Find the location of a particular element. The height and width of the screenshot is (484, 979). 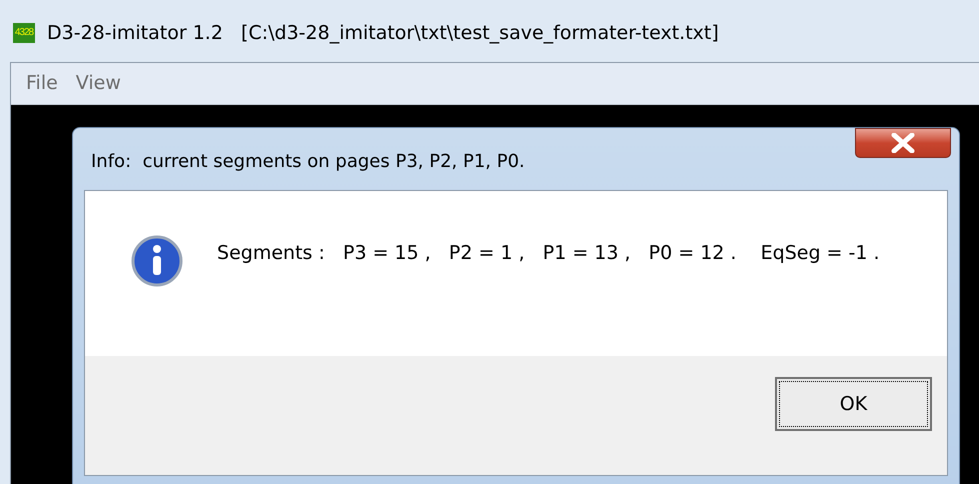

dialog-title: Info: current segments on pages P3, P2, P1, P0. is located at coordinates (308, 162).